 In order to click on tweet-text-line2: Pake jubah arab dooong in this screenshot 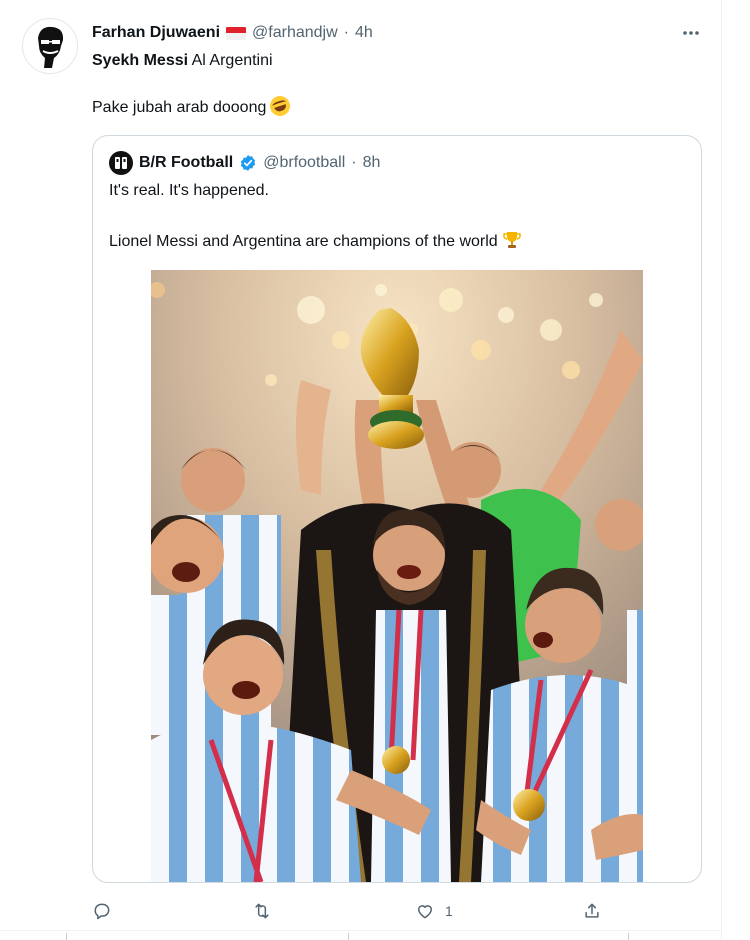, I will do `click(179, 107)`.